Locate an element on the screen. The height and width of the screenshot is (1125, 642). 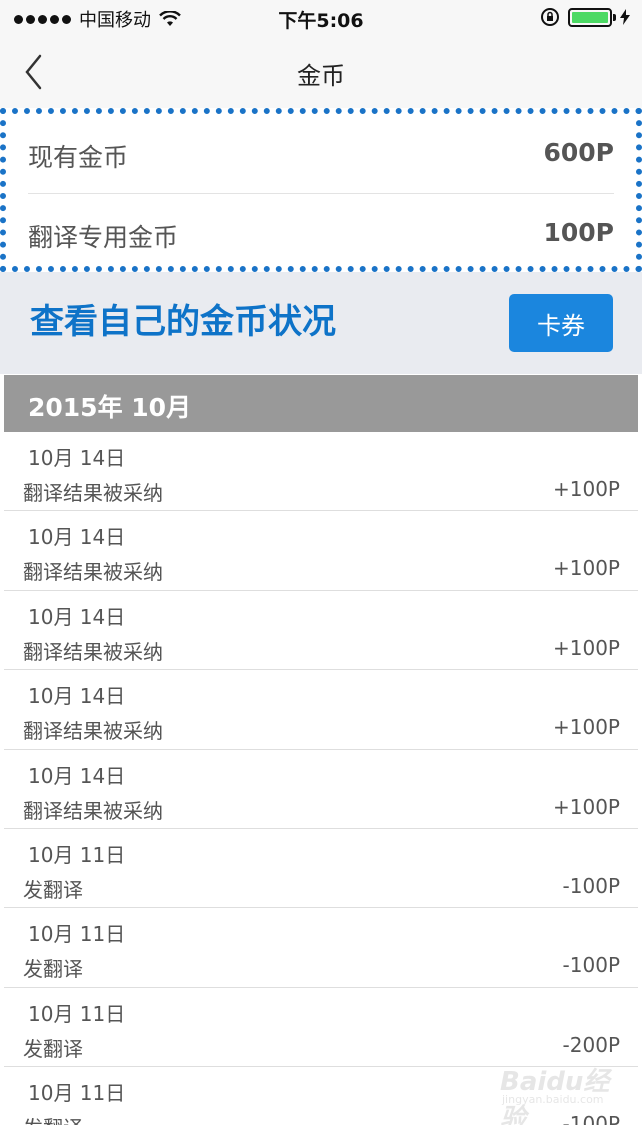
promo-caption: 查看自己的金币状况 is located at coordinates (183, 322).